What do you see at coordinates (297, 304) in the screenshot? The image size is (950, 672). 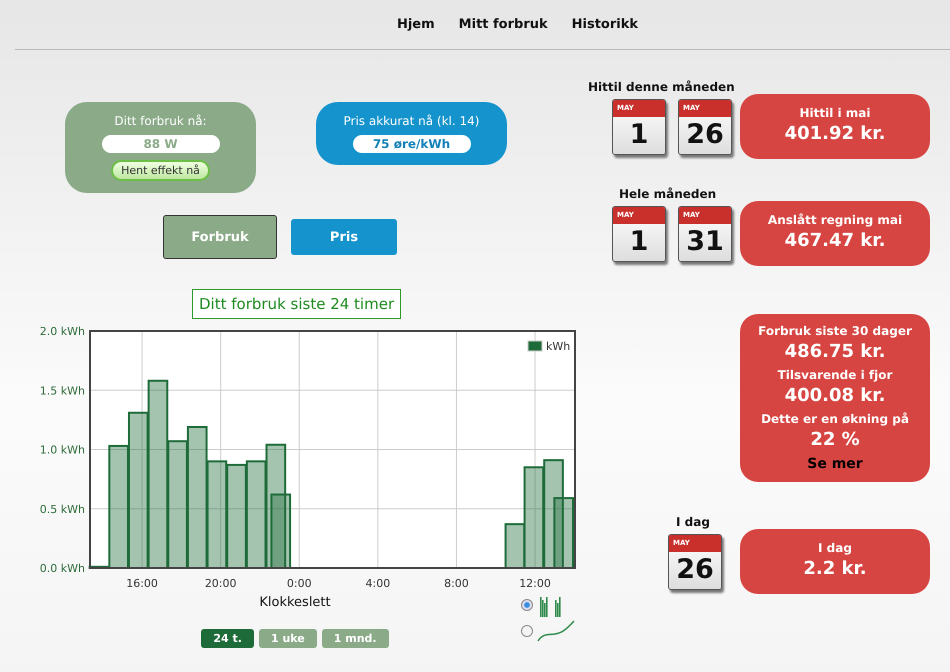 I see `chart-title: Ditt forbruk siste 24 timer` at bounding box center [297, 304].